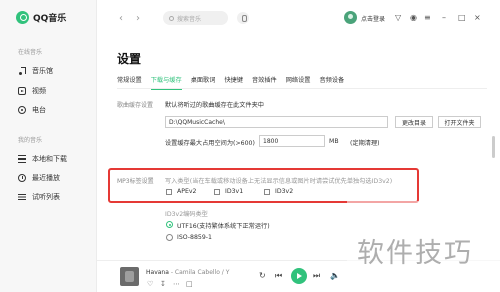 The height and width of the screenshot is (292, 500). What do you see at coordinates (415, 253) in the screenshot?
I see `watermark-text: 软件技巧` at bounding box center [415, 253].